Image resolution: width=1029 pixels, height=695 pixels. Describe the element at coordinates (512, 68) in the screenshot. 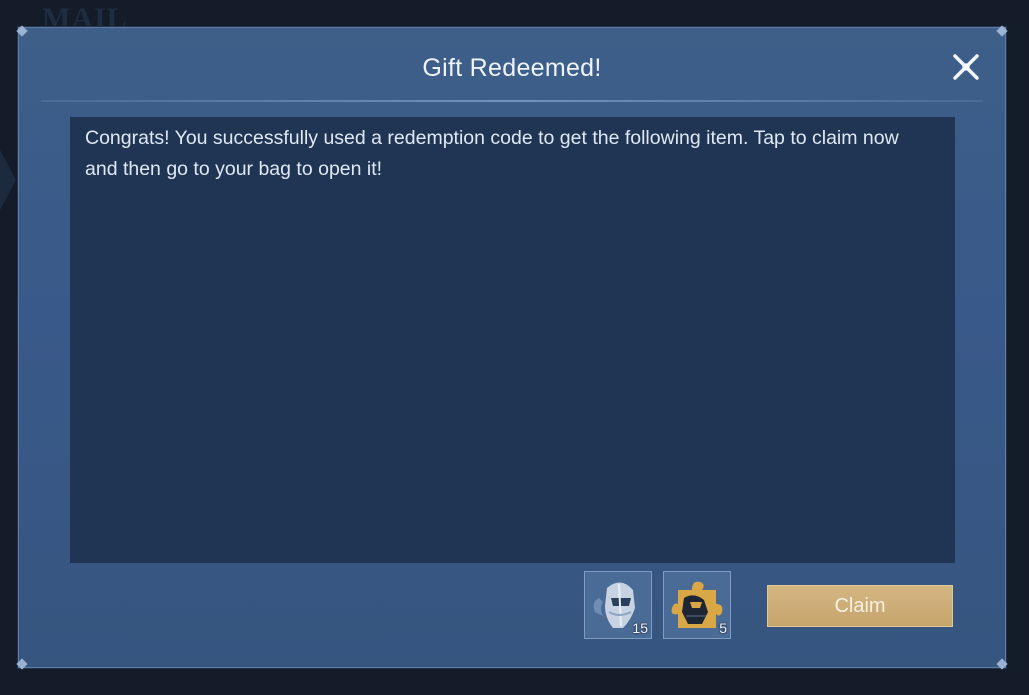

I see `dialog-title: Gift Redeemed!` at that location.